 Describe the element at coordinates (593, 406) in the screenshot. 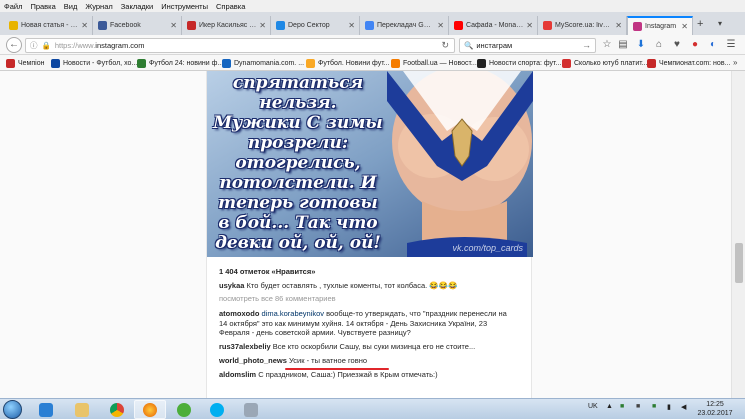

I see `language-indicator: UK` at that location.